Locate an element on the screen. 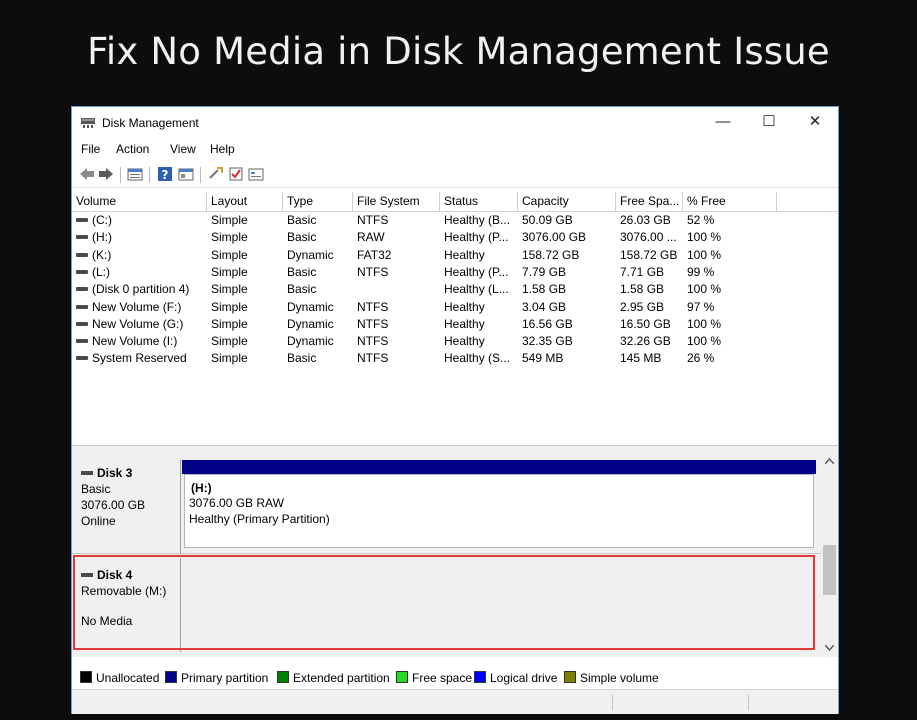 The height and width of the screenshot is (720, 917). cell-text: New Volume (G:) is located at coordinates (138, 323).